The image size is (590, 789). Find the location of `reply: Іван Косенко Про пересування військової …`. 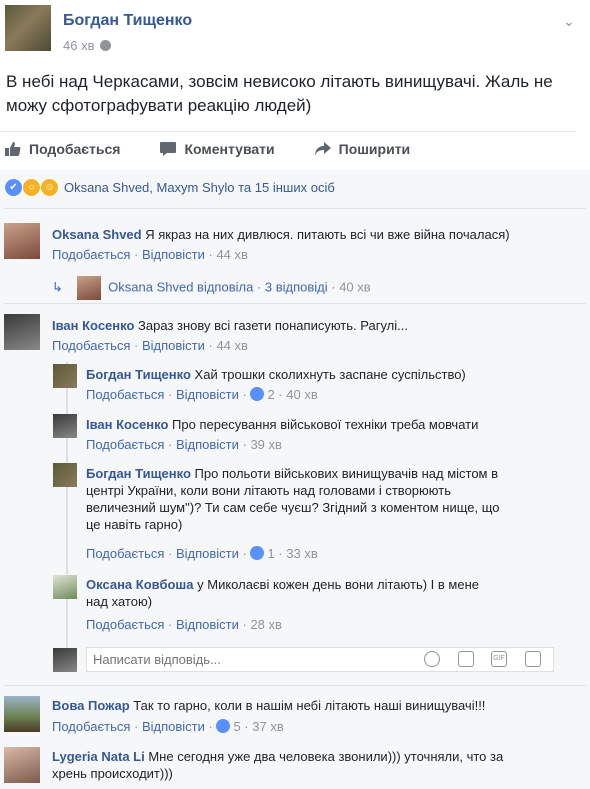

reply: Іван Косенко Про пересування військової … is located at coordinates (282, 424).